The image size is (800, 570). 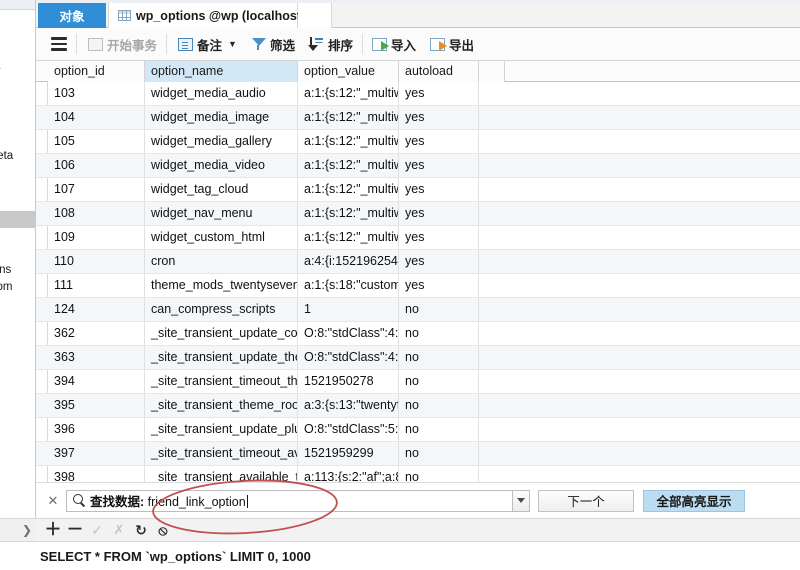 What do you see at coordinates (221, 381) in the screenshot?
I see `cell-option_name: _site_transient_timeout_th` at bounding box center [221, 381].